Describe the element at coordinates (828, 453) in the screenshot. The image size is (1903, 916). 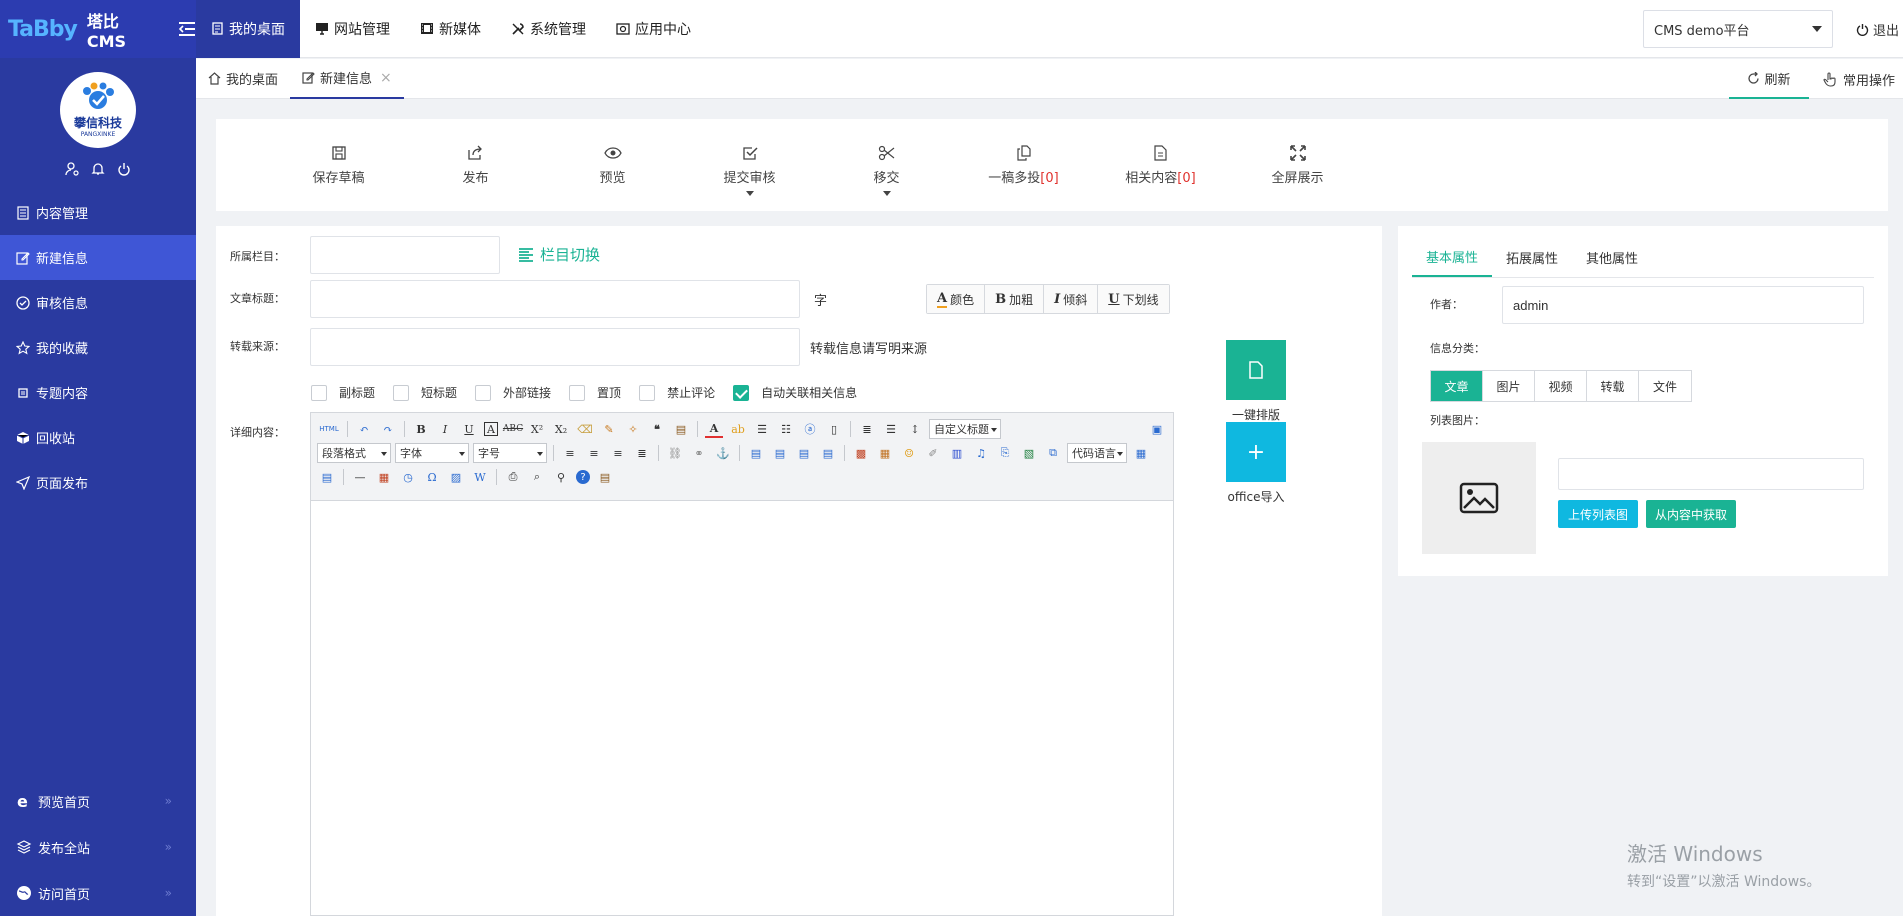
I see `image-none-icon: ▤` at that location.